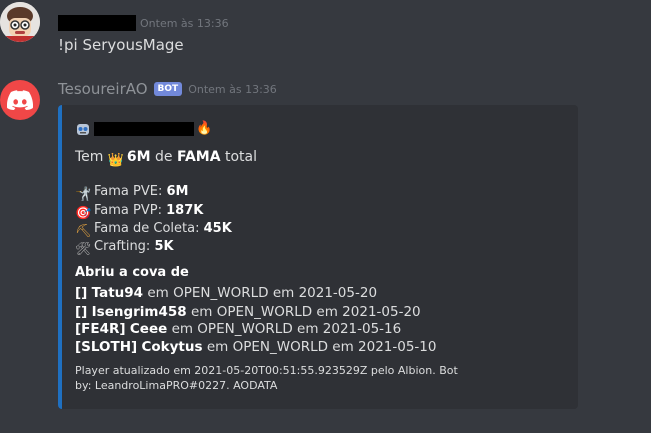  What do you see at coordinates (286, 329) in the screenshot?
I see `entry-detail: em OPEN_WORLD em 2021-05-16` at bounding box center [286, 329].